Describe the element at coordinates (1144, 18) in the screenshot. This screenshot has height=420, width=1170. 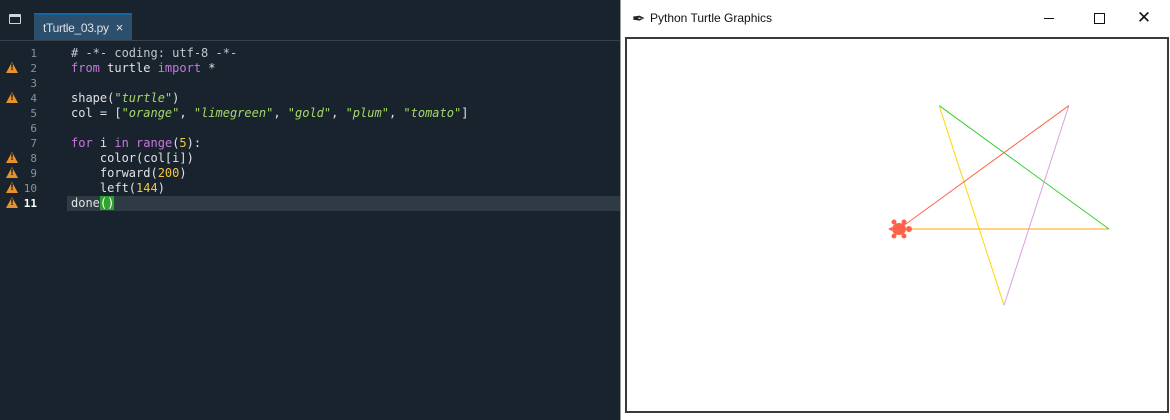
I see `close-button: ✕` at that location.